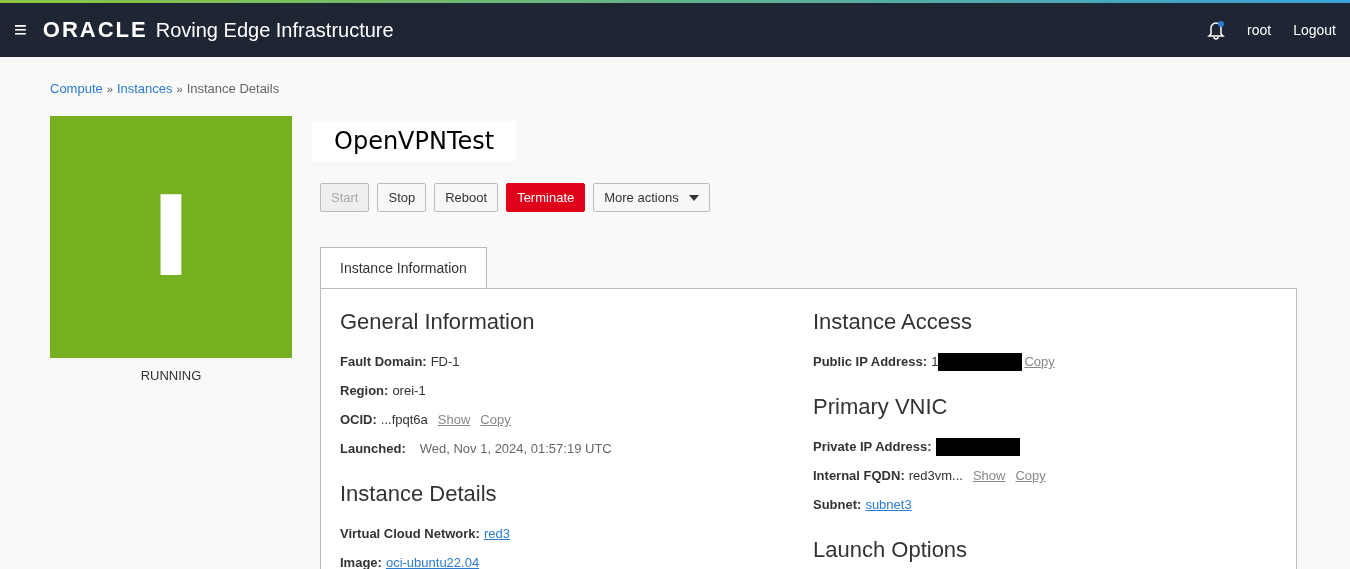 The width and height of the screenshot is (1350, 569). Describe the element at coordinates (20, 30) in the screenshot. I see `menu-button: ≡` at that location.